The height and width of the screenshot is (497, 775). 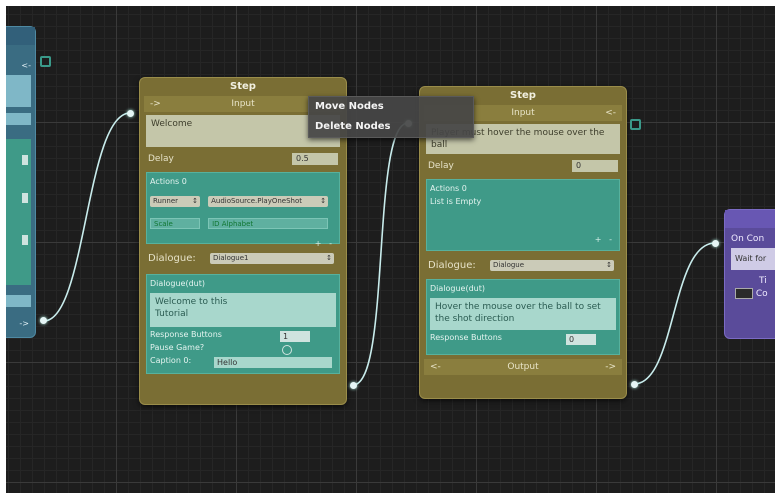 What do you see at coordinates (273, 362) in the screenshot?
I see `caption-field: Hello` at bounding box center [273, 362].